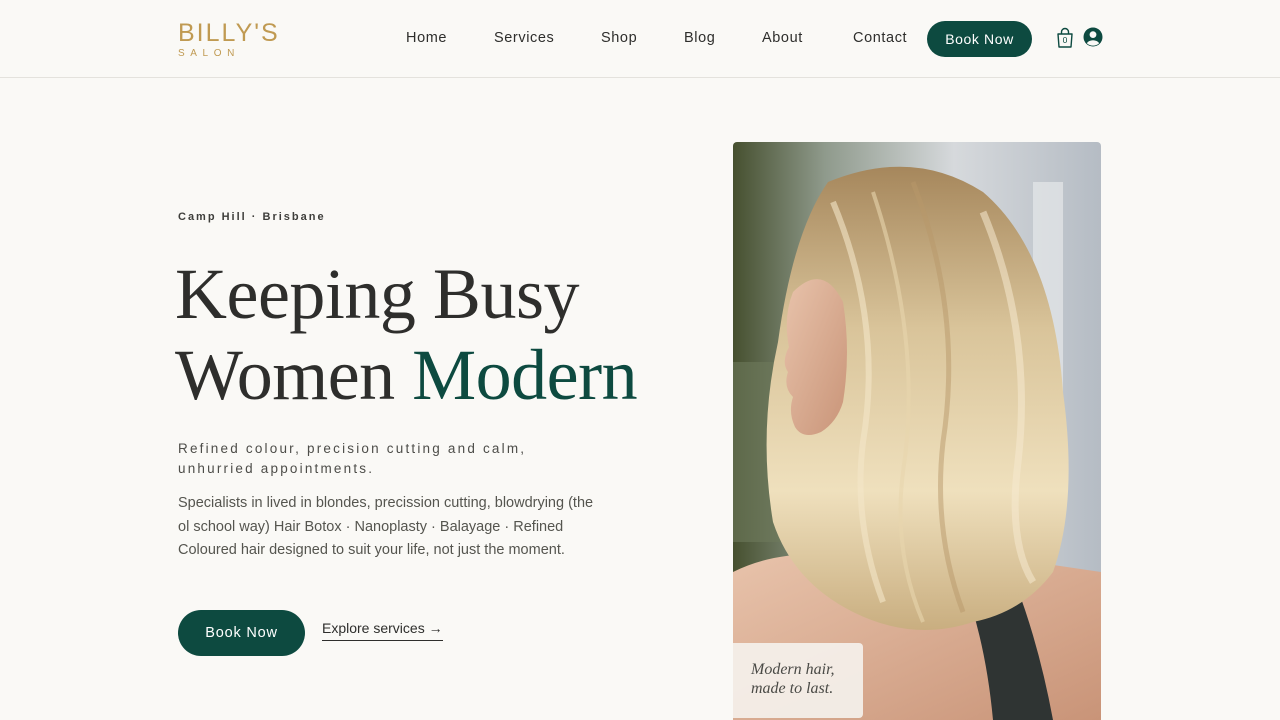 The height and width of the screenshot is (720, 1280). I want to click on image-caption-card: Modern hair, made to last., so click(798, 680).